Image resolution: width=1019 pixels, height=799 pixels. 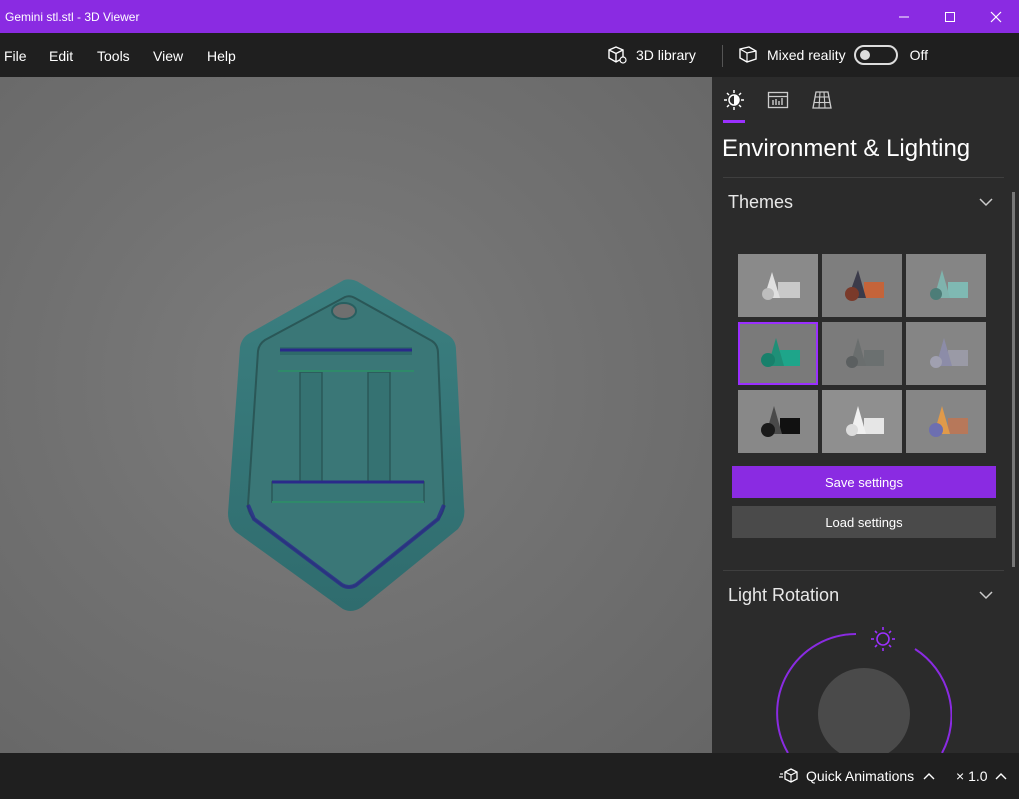 What do you see at coordinates (778, 353) in the screenshot?
I see `theme-thumbnail-selected` at bounding box center [778, 353].